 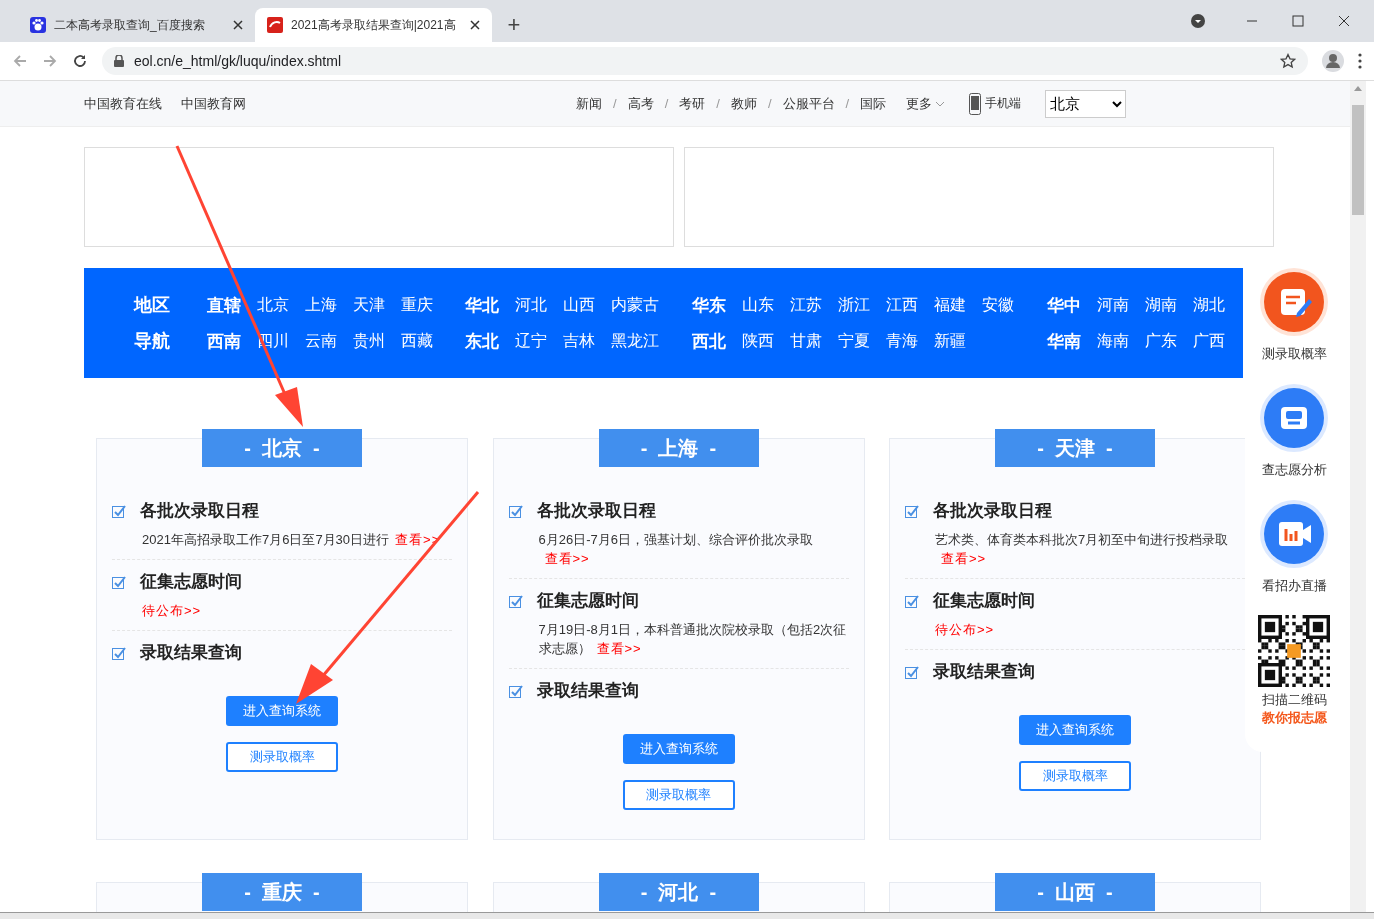 What do you see at coordinates (705, 61) in the screenshot?
I see `address-bar: eol.cn/e_html/gk/luqu/index.shtml` at bounding box center [705, 61].